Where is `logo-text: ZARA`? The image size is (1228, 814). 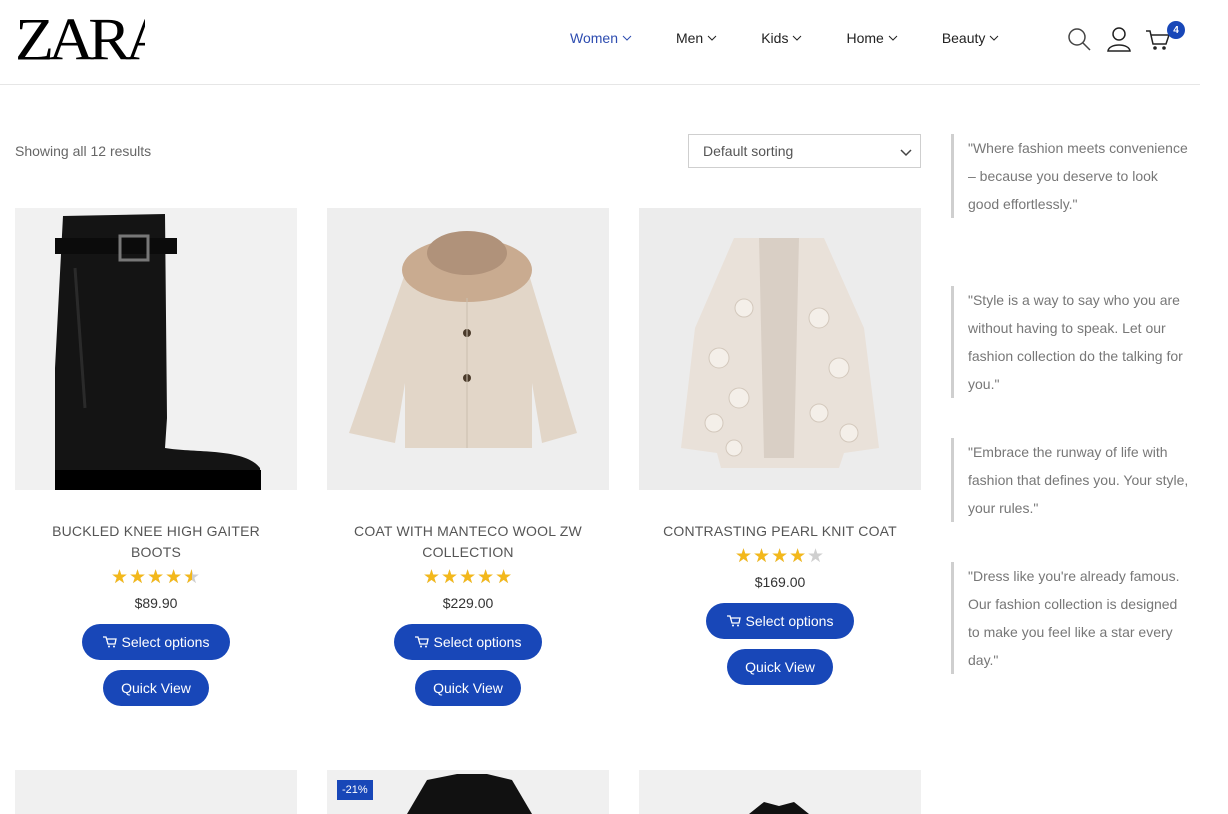 logo-text: ZARA is located at coordinates (80, 38).